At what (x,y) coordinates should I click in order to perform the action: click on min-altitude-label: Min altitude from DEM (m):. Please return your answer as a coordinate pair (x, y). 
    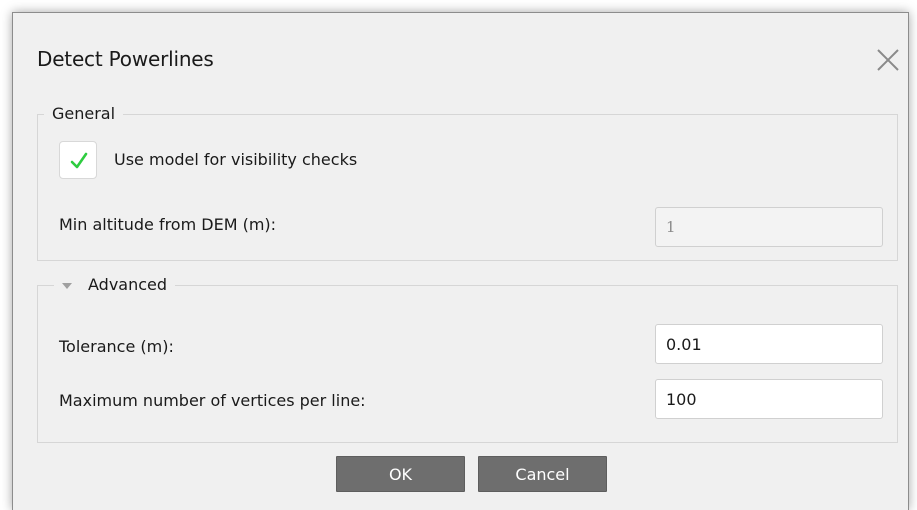
    Looking at the image, I should click on (168, 224).